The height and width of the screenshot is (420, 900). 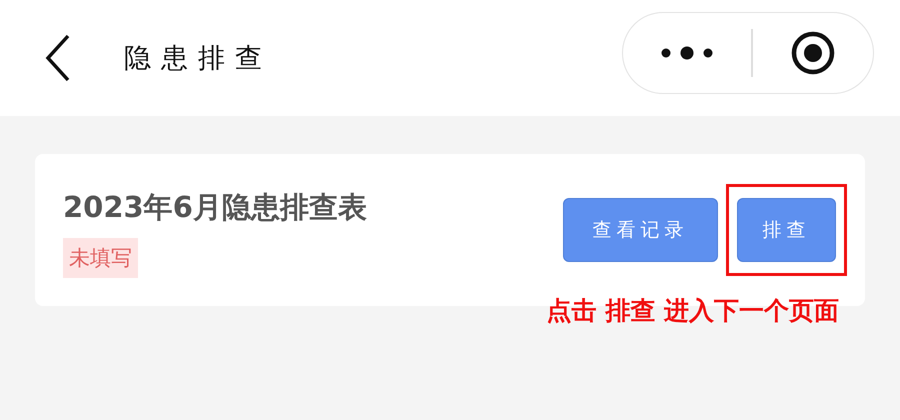 What do you see at coordinates (692, 311) in the screenshot?
I see `annotation-text: 点击 排查 进入下一个页面` at bounding box center [692, 311].